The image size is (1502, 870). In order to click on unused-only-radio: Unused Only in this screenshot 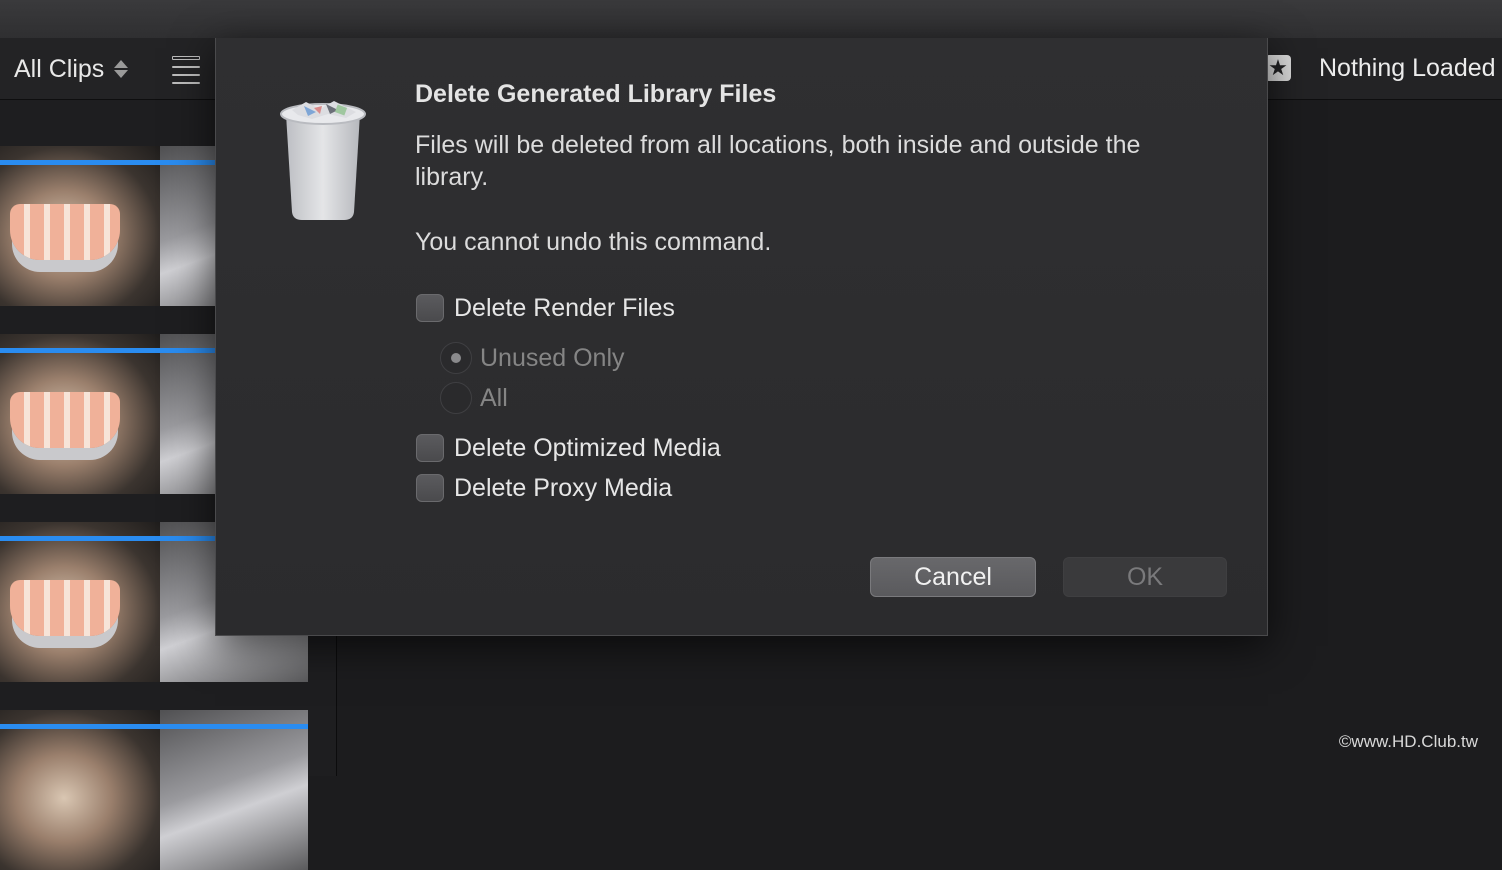, I will do `click(532, 358)`.